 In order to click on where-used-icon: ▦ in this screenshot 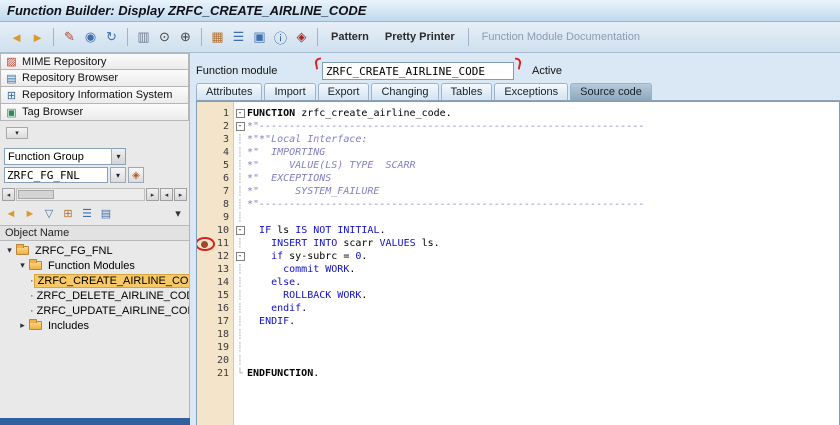, I will do `click(217, 37)`.